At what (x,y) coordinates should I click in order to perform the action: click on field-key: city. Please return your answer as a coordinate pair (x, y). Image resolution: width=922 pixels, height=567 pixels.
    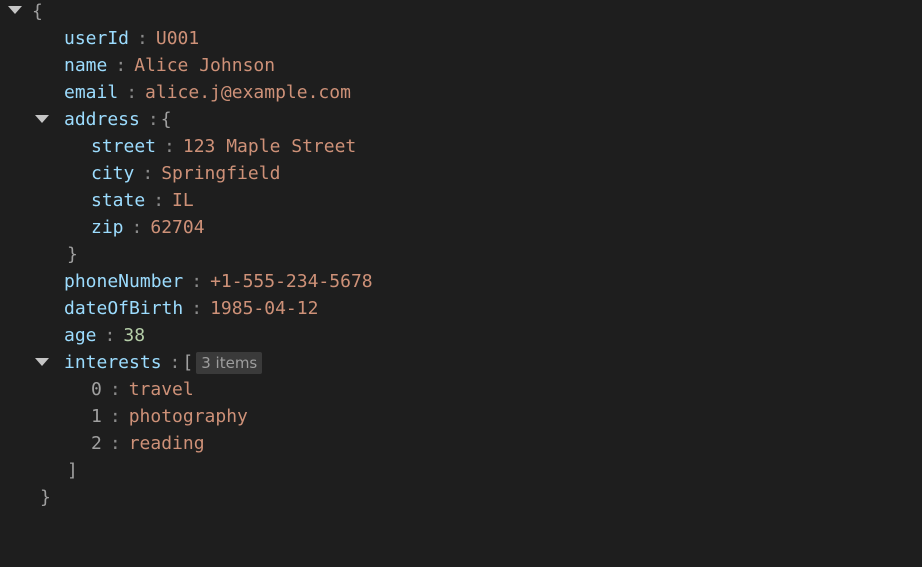
    Looking at the image, I should click on (113, 173).